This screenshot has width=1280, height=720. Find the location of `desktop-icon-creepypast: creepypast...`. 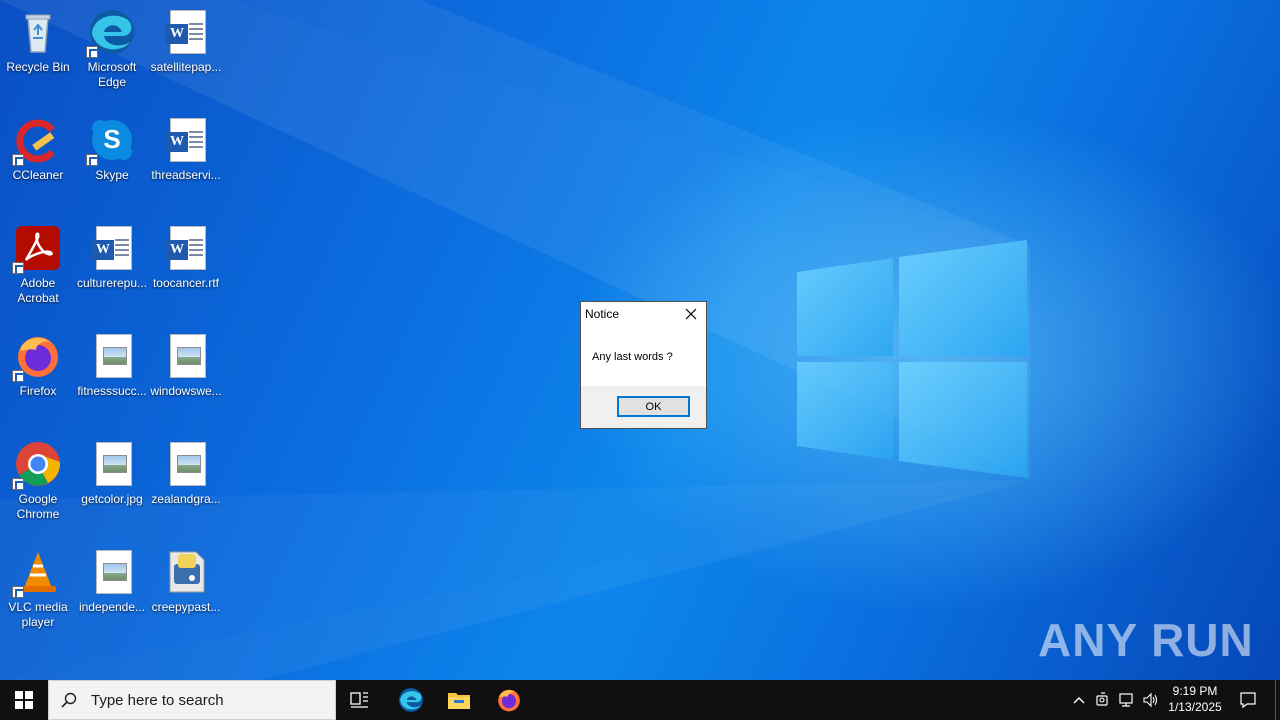

desktop-icon-creepypast: creepypast... is located at coordinates (186, 594).